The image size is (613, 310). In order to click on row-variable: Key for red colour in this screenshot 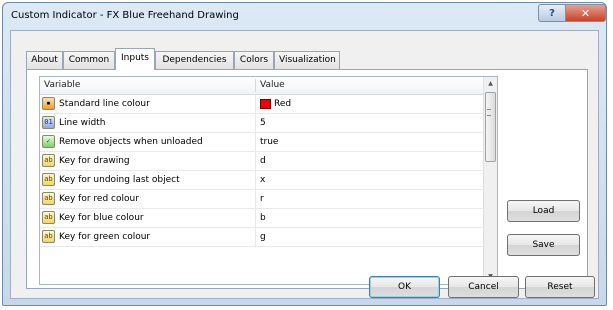, I will do `click(99, 199)`.